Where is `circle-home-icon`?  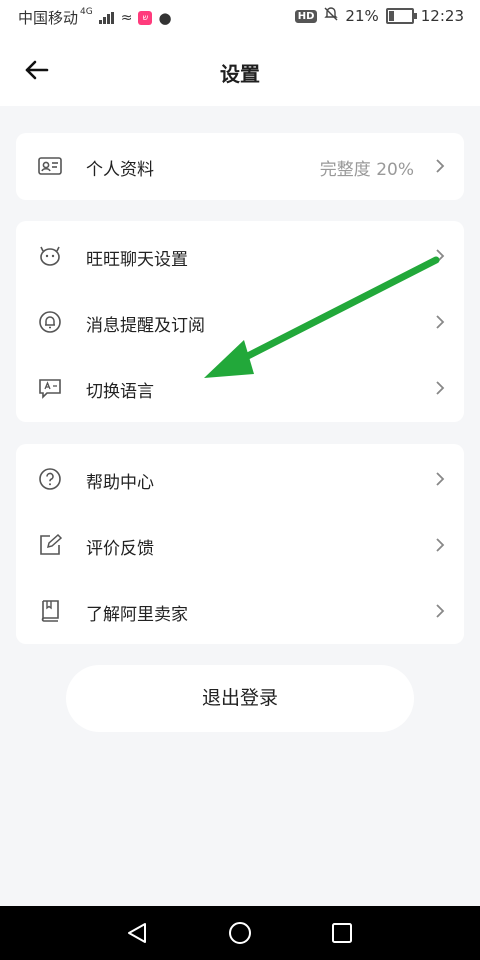 circle-home-icon is located at coordinates (240, 933).